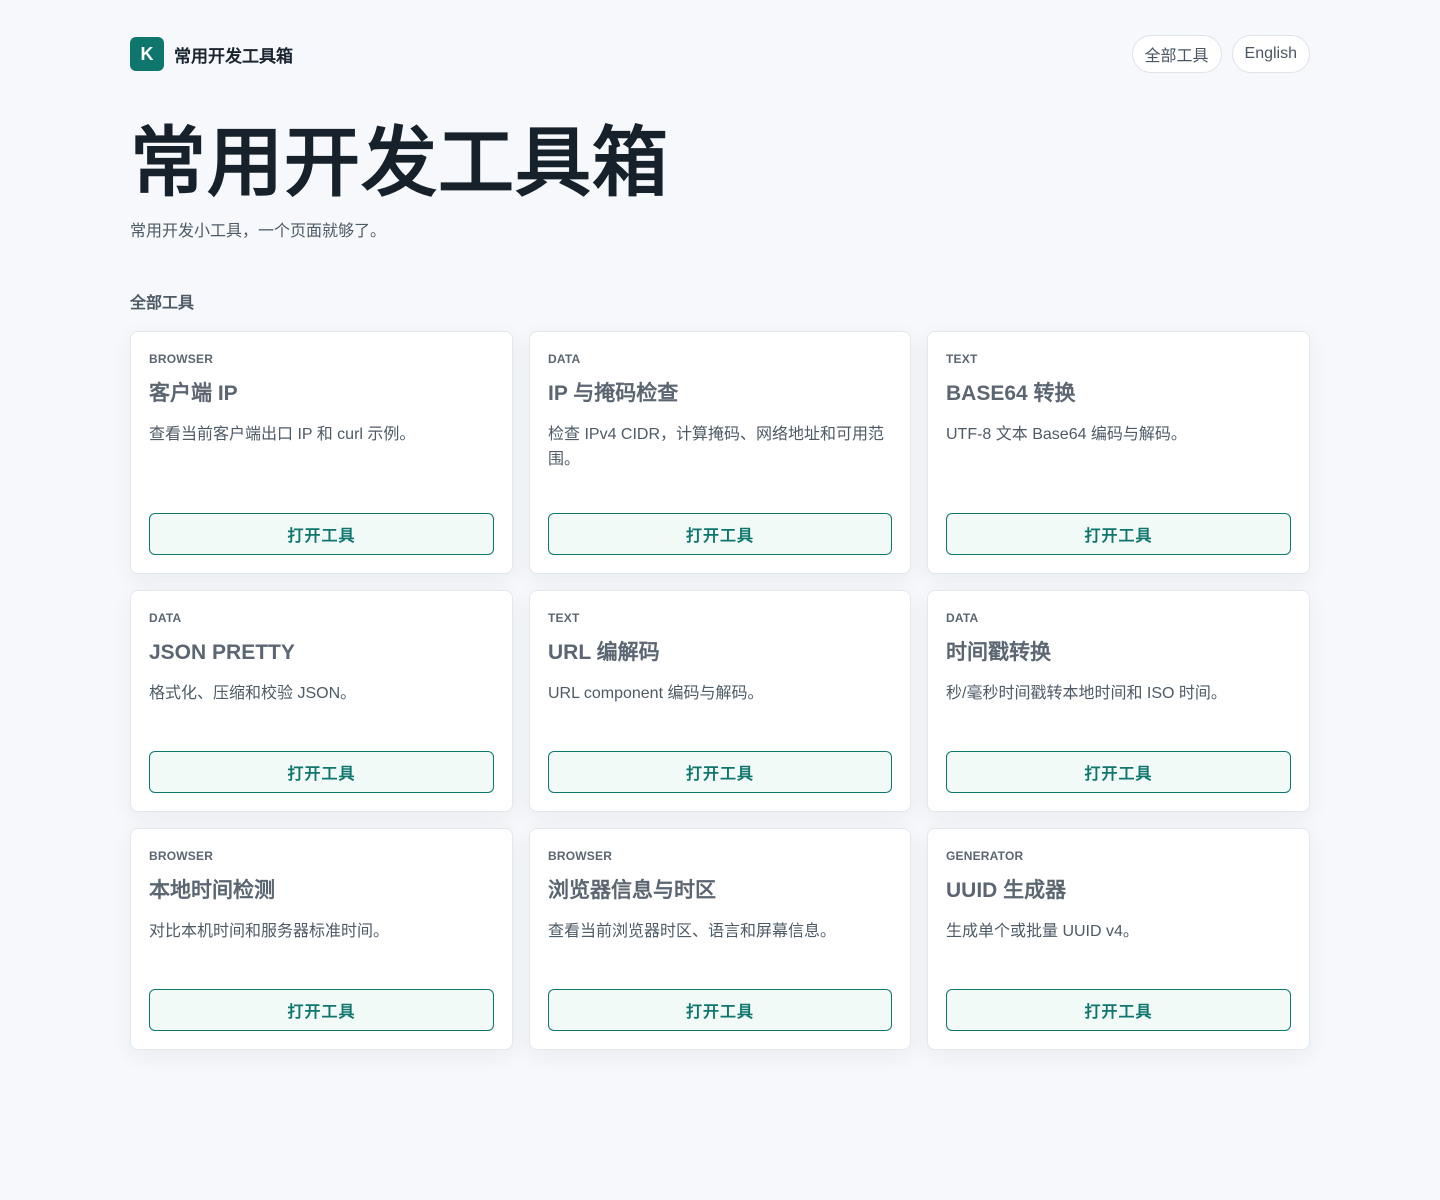 Image resolution: width=1440 pixels, height=1200 pixels. Describe the element at coordinates (716, 447) in the screenshot. I see `card-description: 检查 IPv4 CIDR，计算掩码、网络地址和可用范围。` at that location.